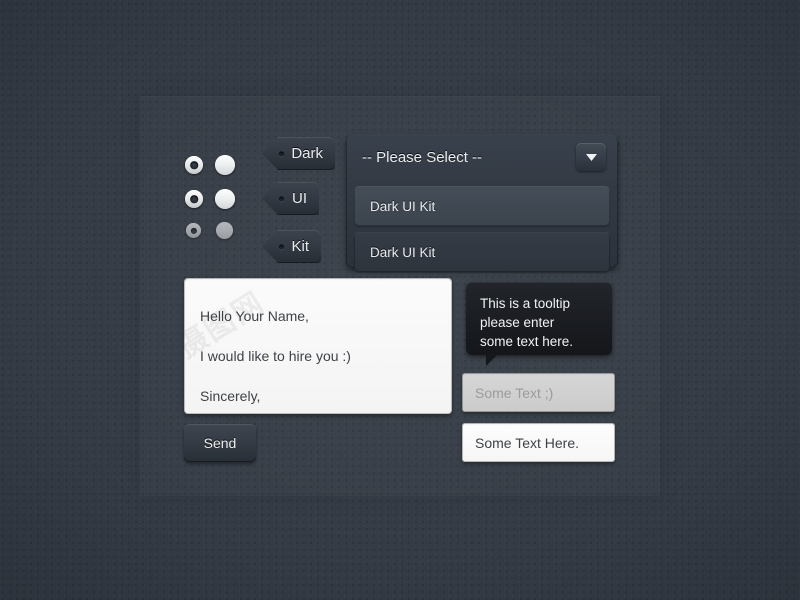 The width and height of the screenshot is (800, 600). I want to click on message-line-3: Sincerely,, so click(230, 396).